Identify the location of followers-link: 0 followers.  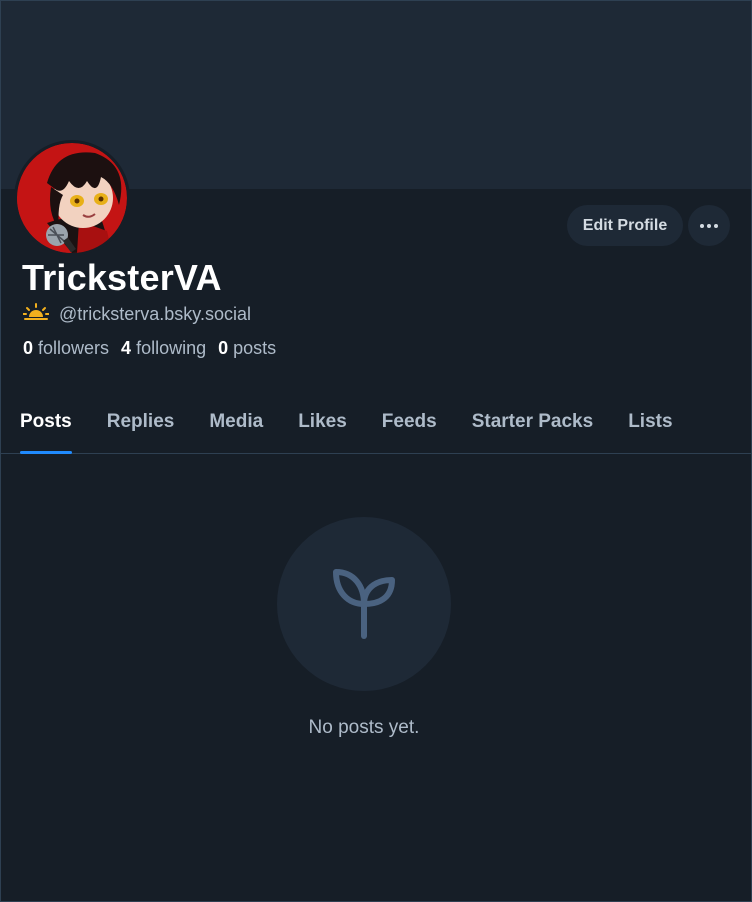
(66, 348).